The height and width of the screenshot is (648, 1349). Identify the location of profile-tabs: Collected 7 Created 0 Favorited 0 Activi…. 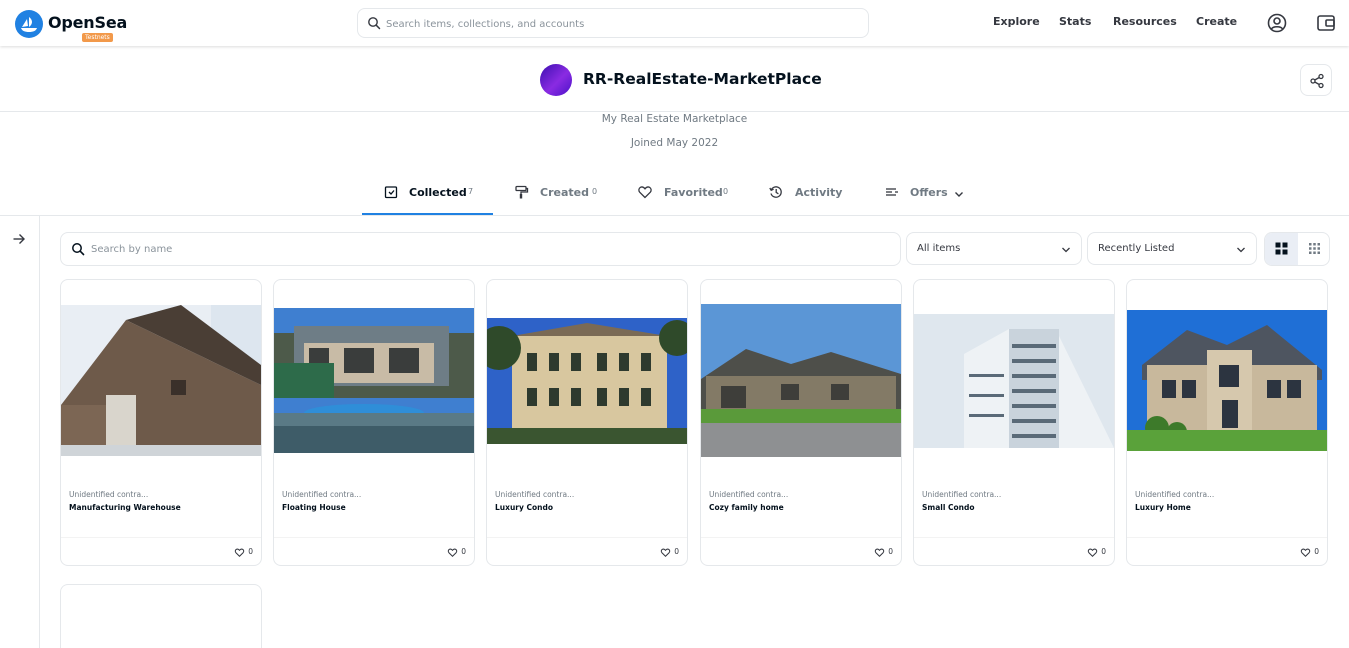
(674, 196).